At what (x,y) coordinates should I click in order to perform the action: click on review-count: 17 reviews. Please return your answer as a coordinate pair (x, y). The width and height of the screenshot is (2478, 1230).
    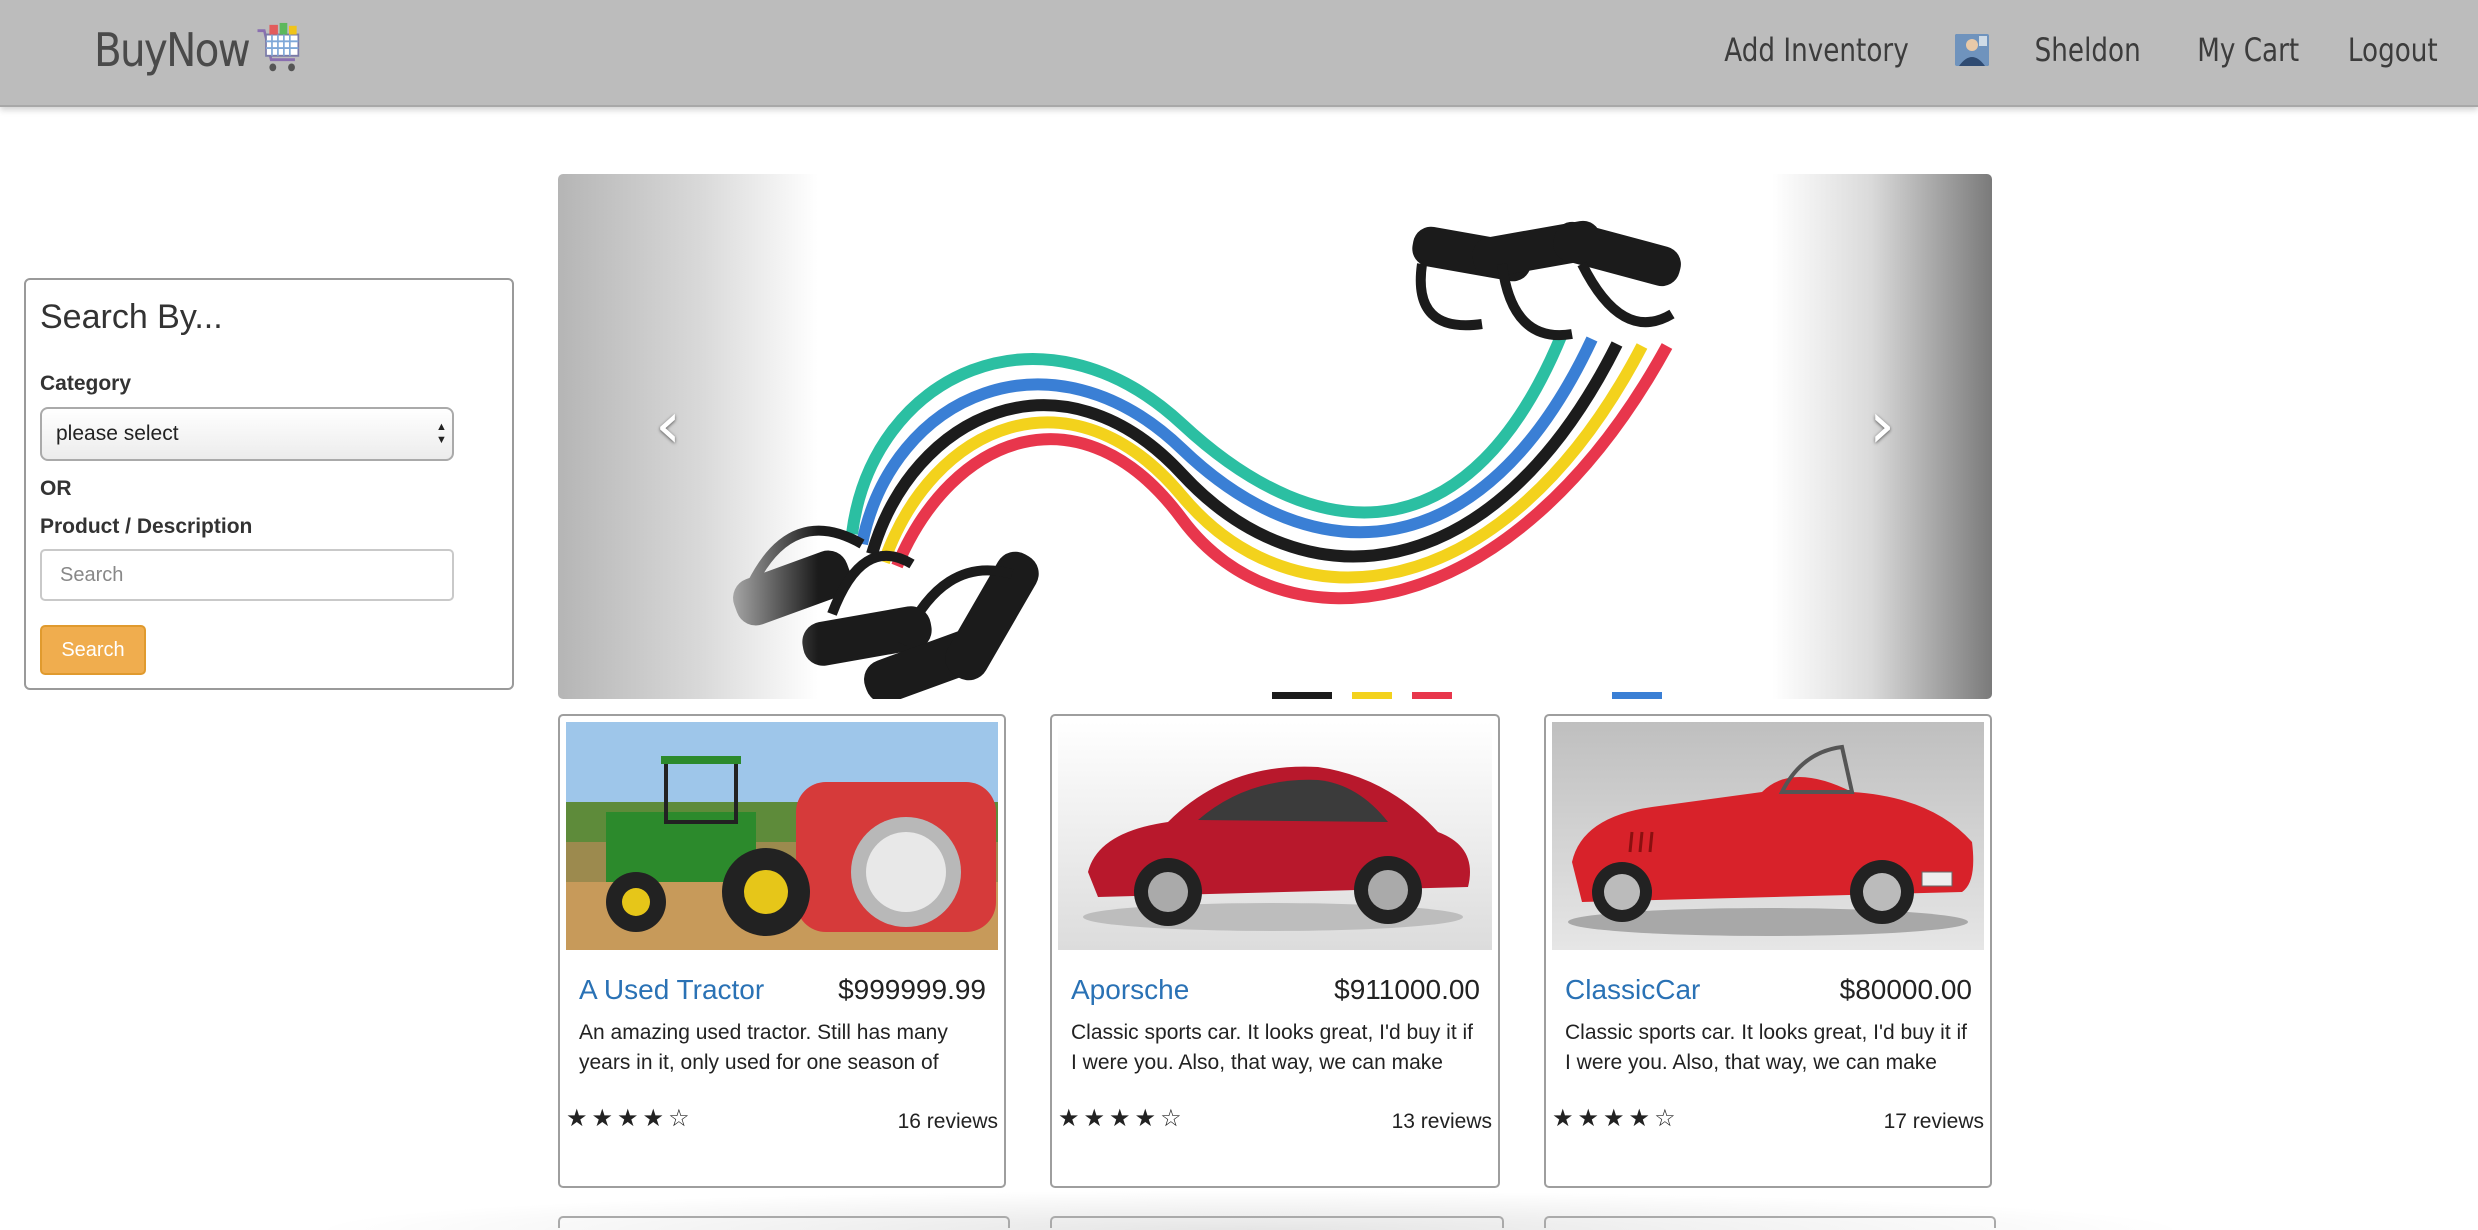
    Looking at the image, I should click on (1934, 1122).